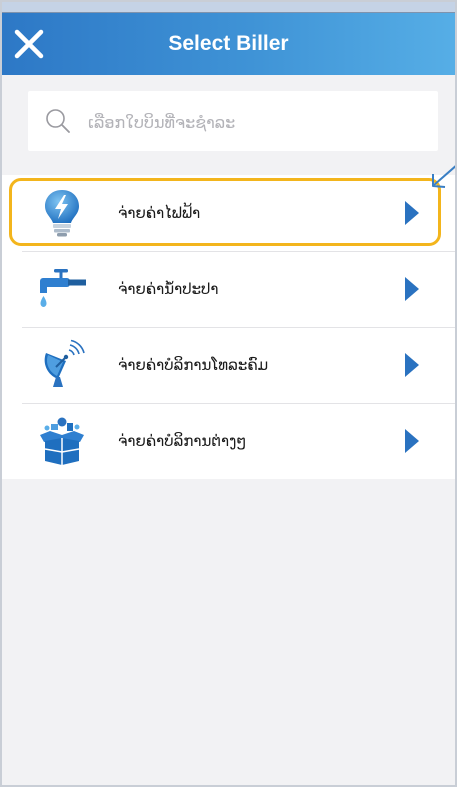 This screenshot has width=457, height=787. Describe the element at coordinates (193, 365) in the screenshot. I see `biller-label: ຈ່າຍຄ່າບໍລິການໂທລະຄົມ` at that location.